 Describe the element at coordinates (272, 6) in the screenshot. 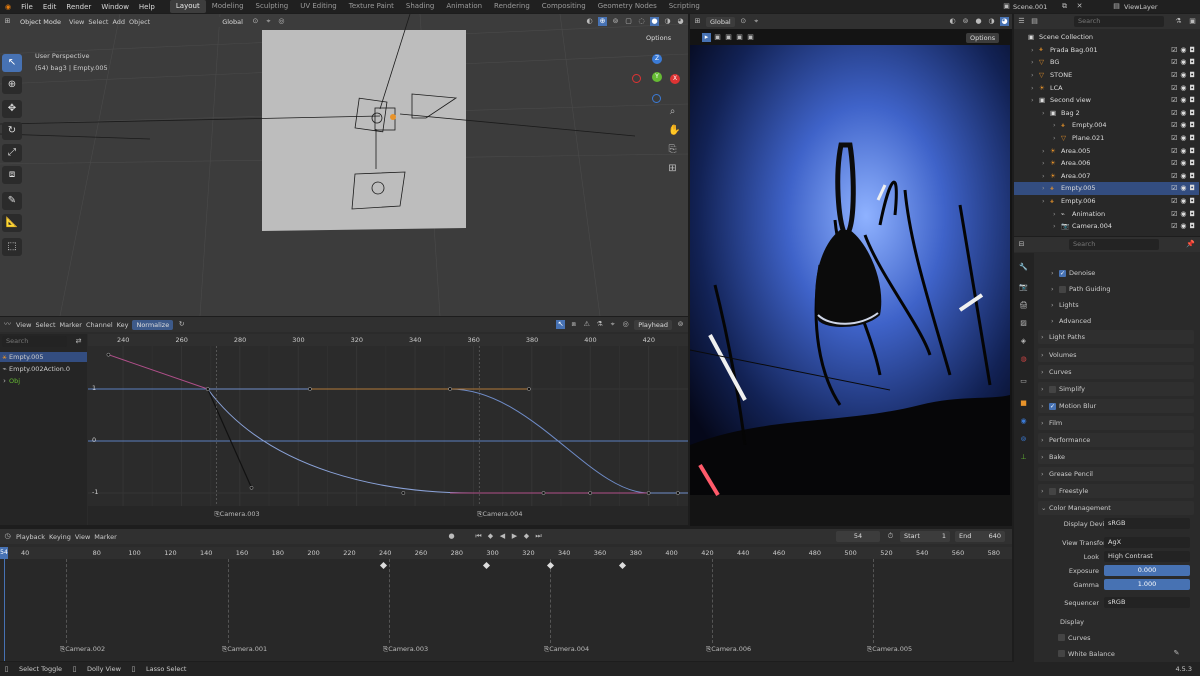

I see `tab-sculpting: Sculpting` at that location.